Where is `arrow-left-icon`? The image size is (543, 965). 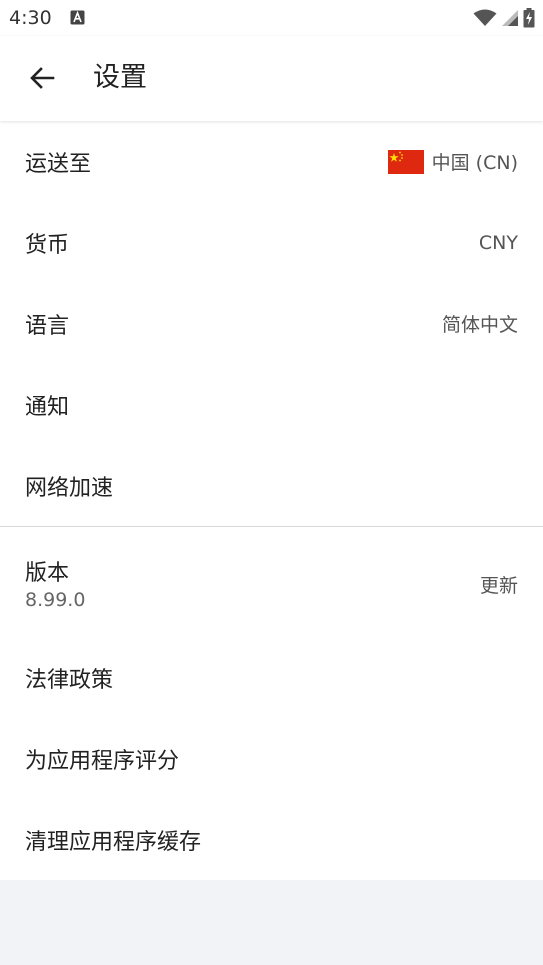 arrow-left-icon is located at coordinates (42, 78).